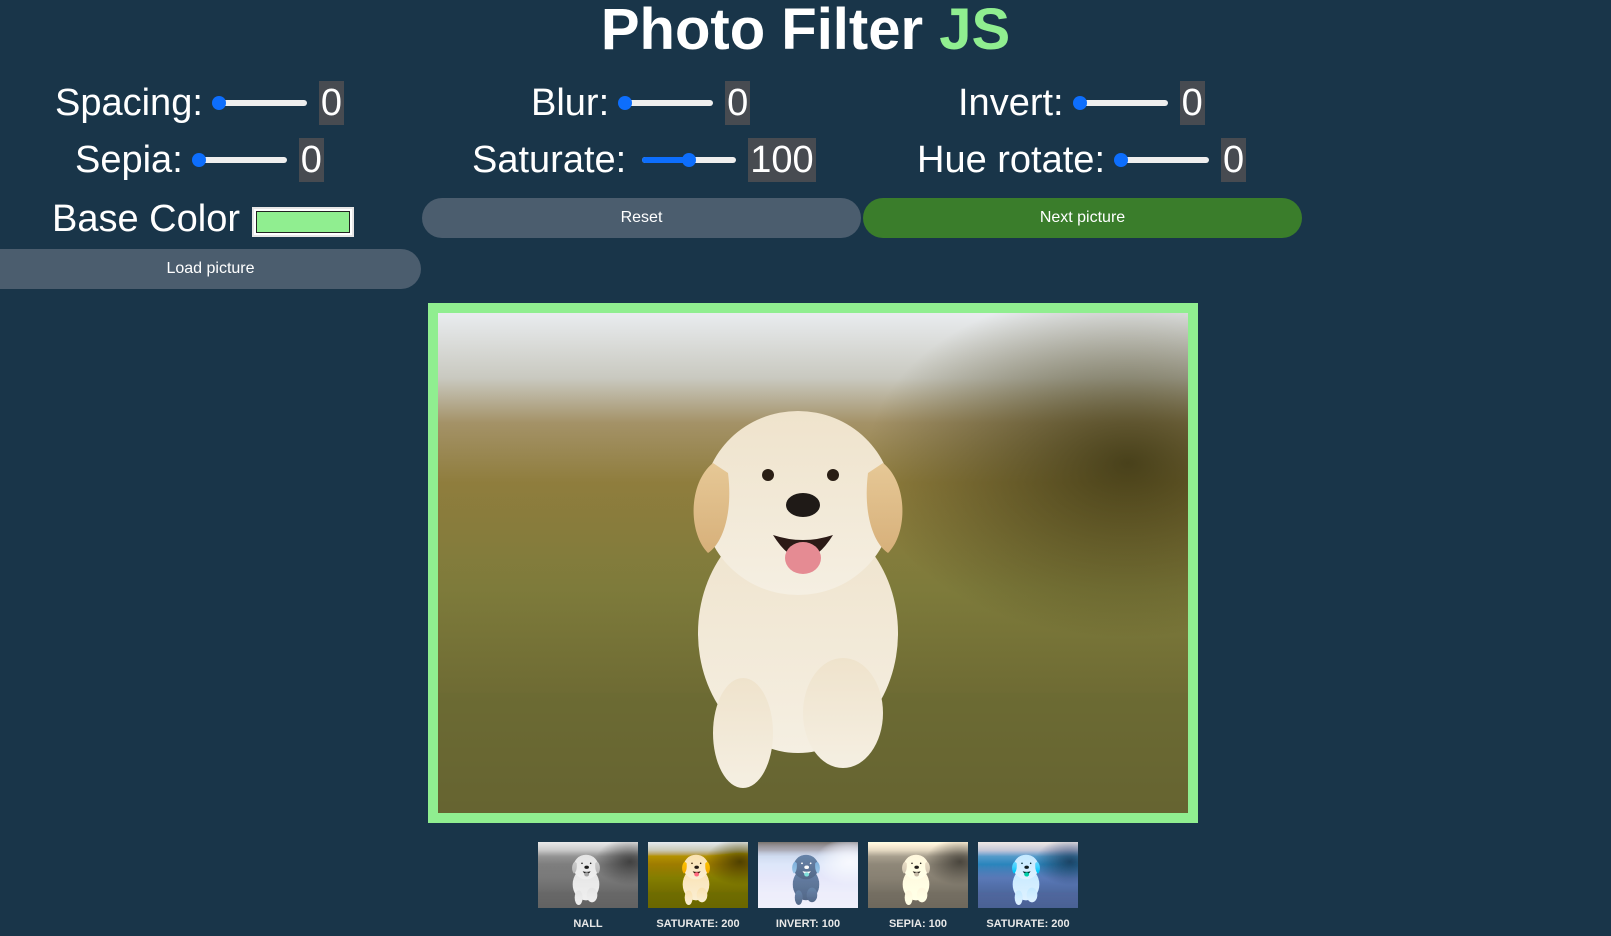  I want to click on spacing-label: Spacing:, so click(129, 103).